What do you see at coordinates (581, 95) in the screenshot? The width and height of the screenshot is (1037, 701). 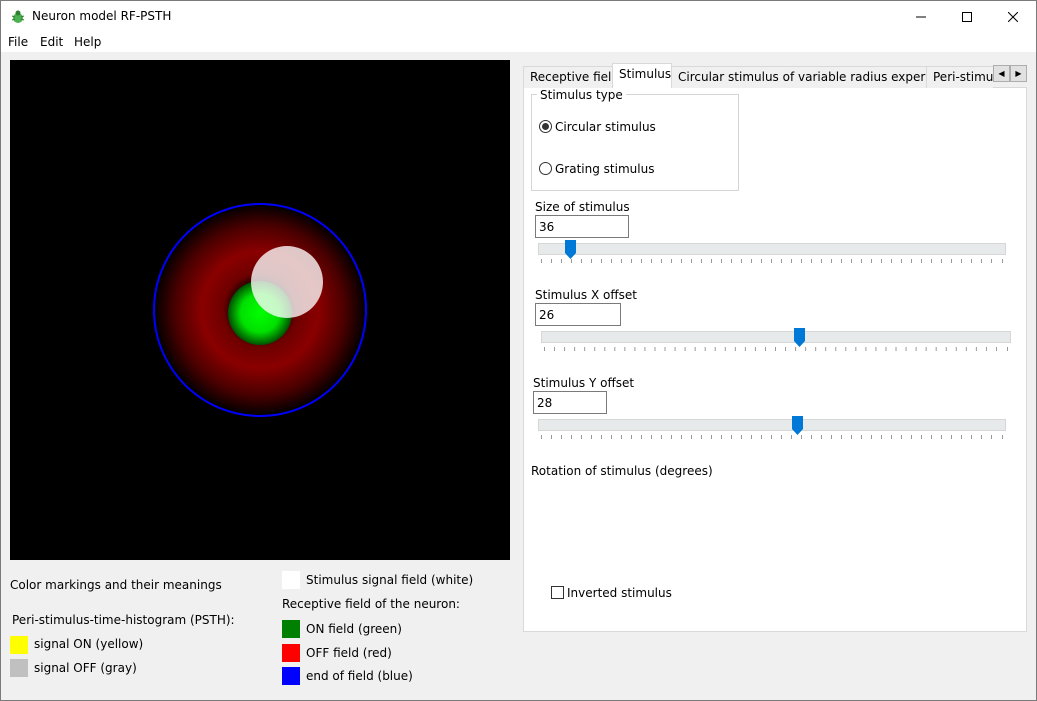 I see `stimulus-type-title: Stimulus type` at bounding box center [581, 95].